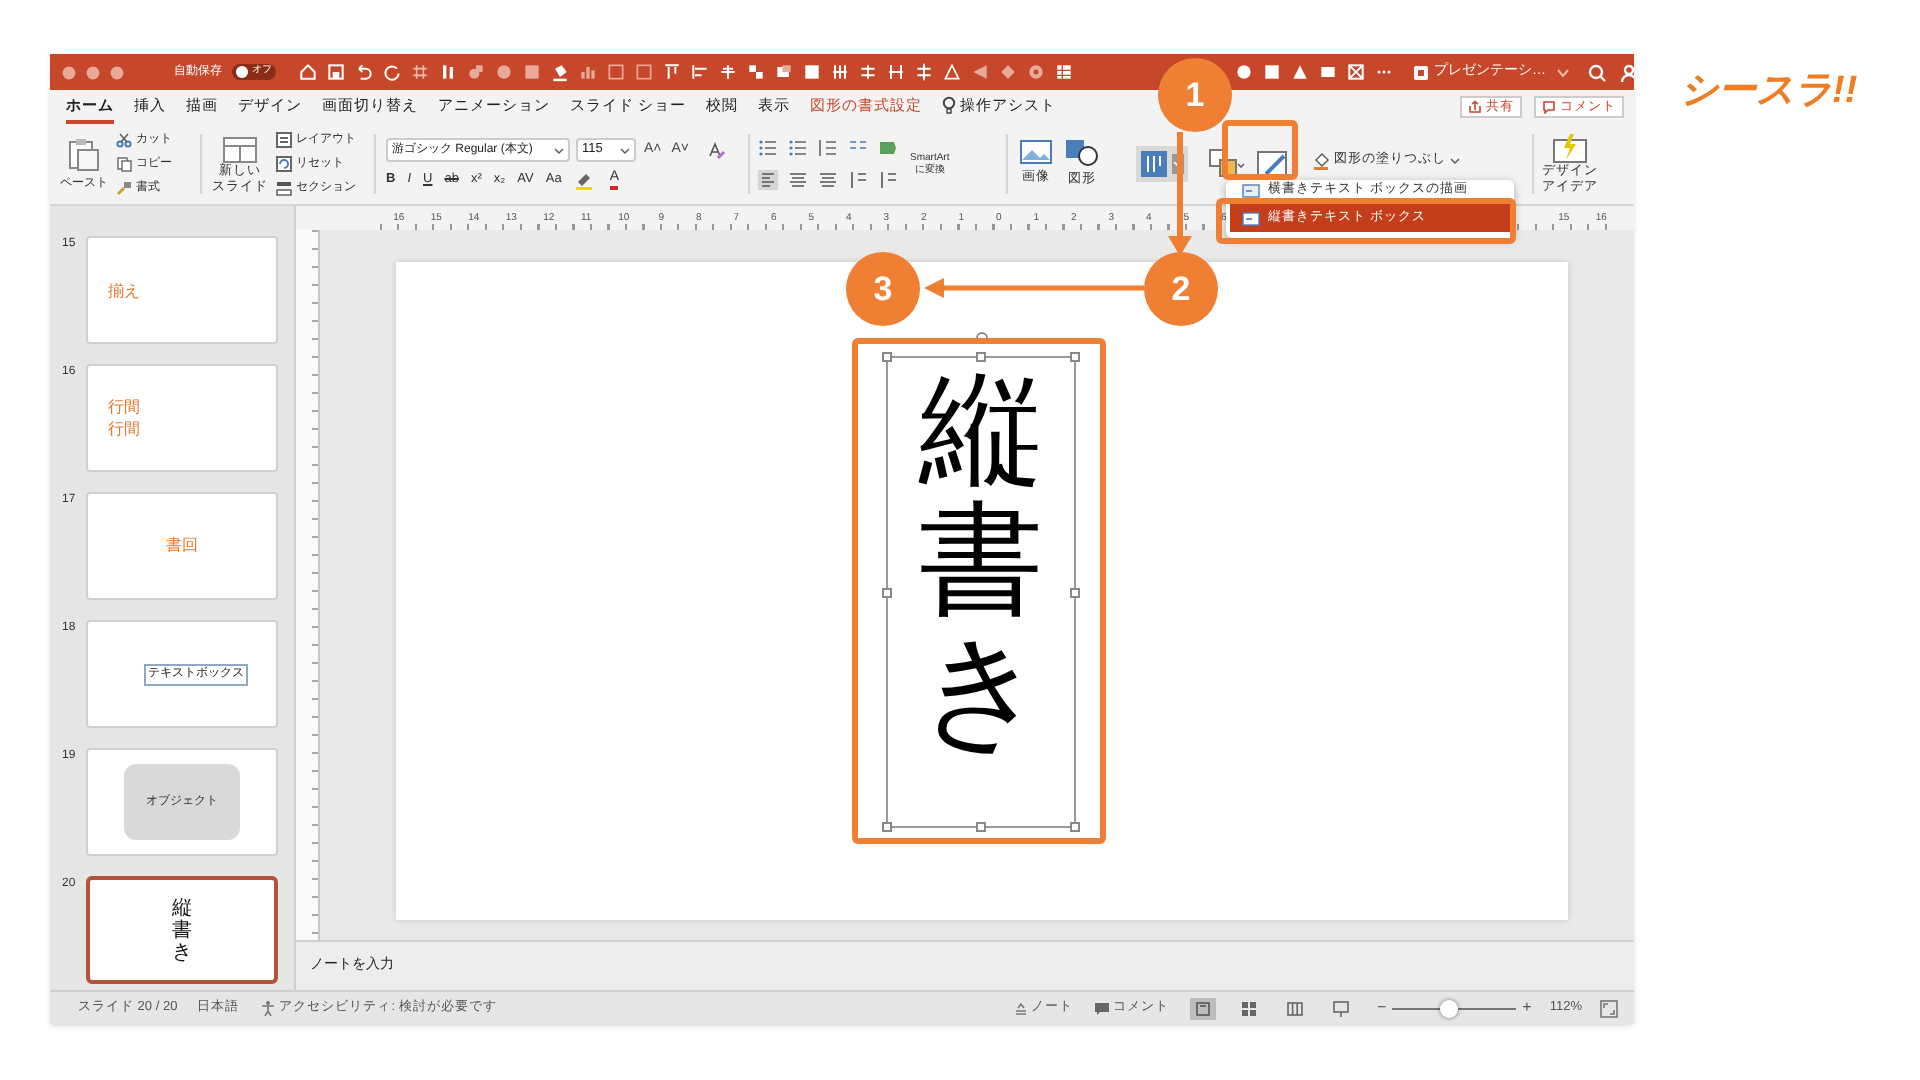 Image resolution: width=1920 pixels, height=1080 pixels. I want to click on thumbnail-text: 書回, so click(182, 546).